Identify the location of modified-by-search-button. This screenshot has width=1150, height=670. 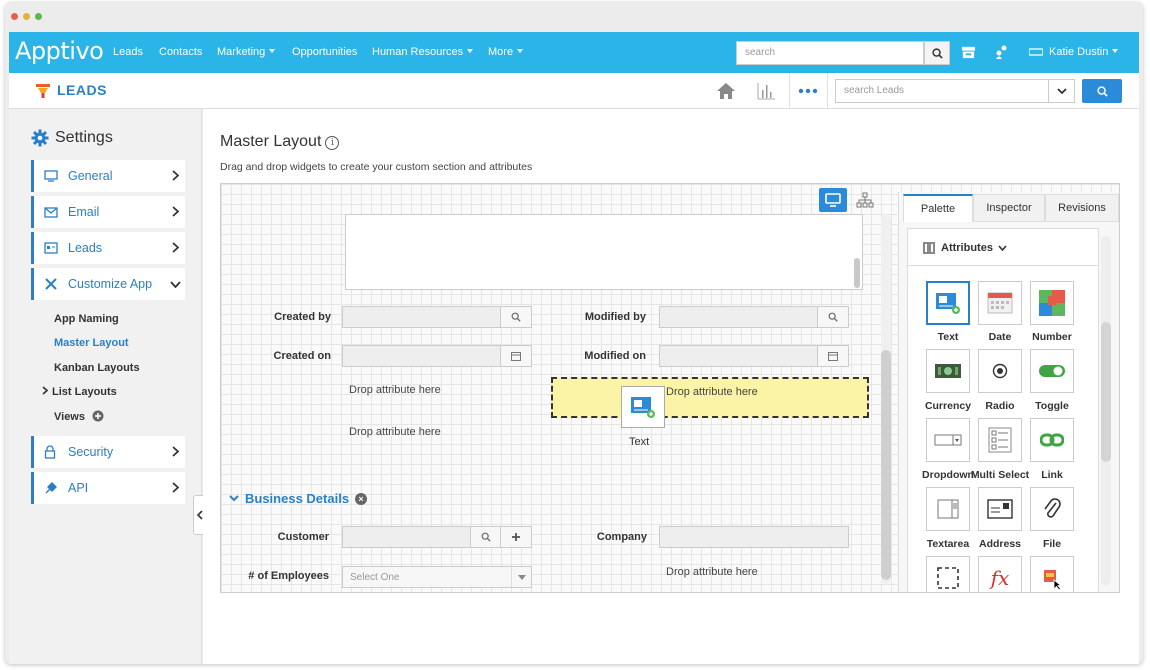
(833, 317).